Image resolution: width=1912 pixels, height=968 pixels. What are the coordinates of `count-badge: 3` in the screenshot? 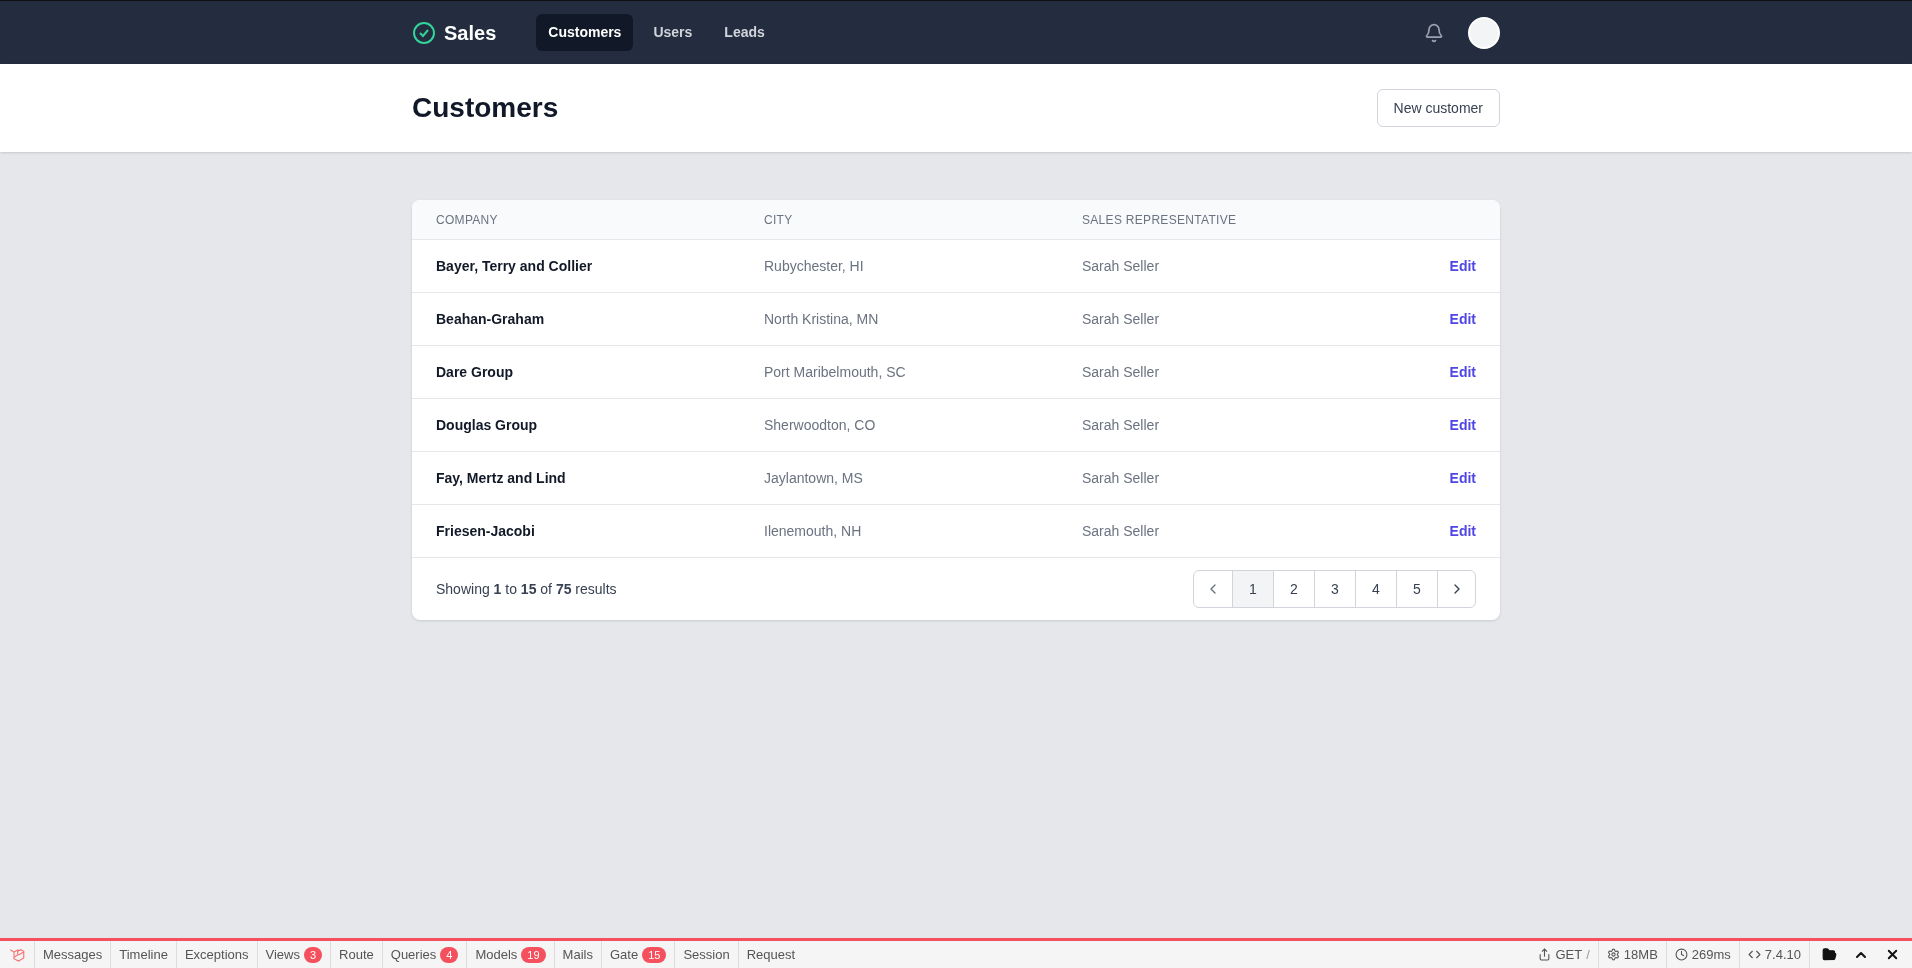 It's located at (313, 954).